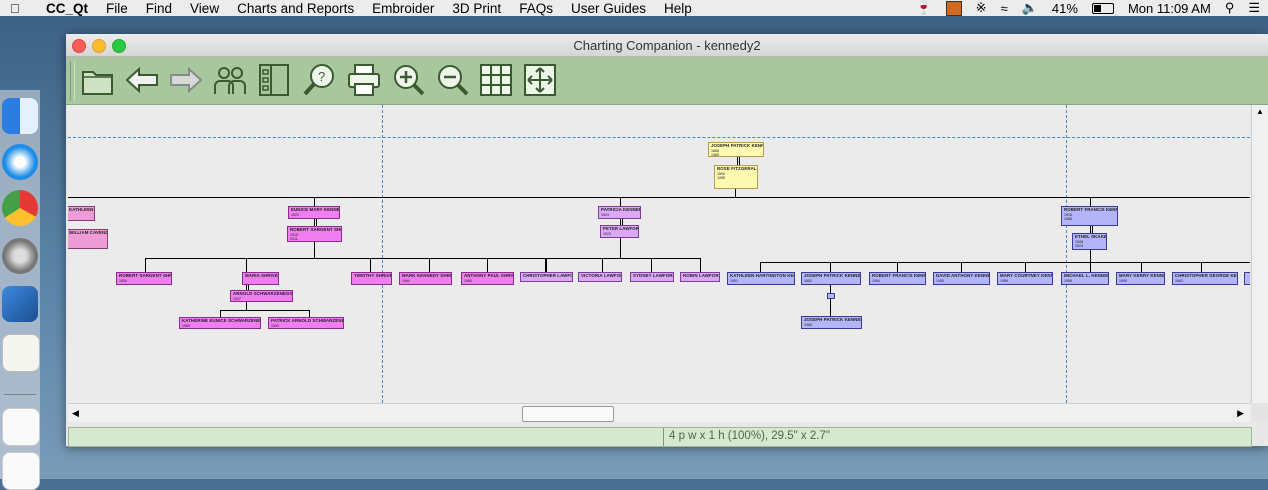 This screenshot has width=1268, height=490. What do you see at coordinates (715, 155) in the screenshot?
I see `person-date: 1969` at bounding box center [715, 155].